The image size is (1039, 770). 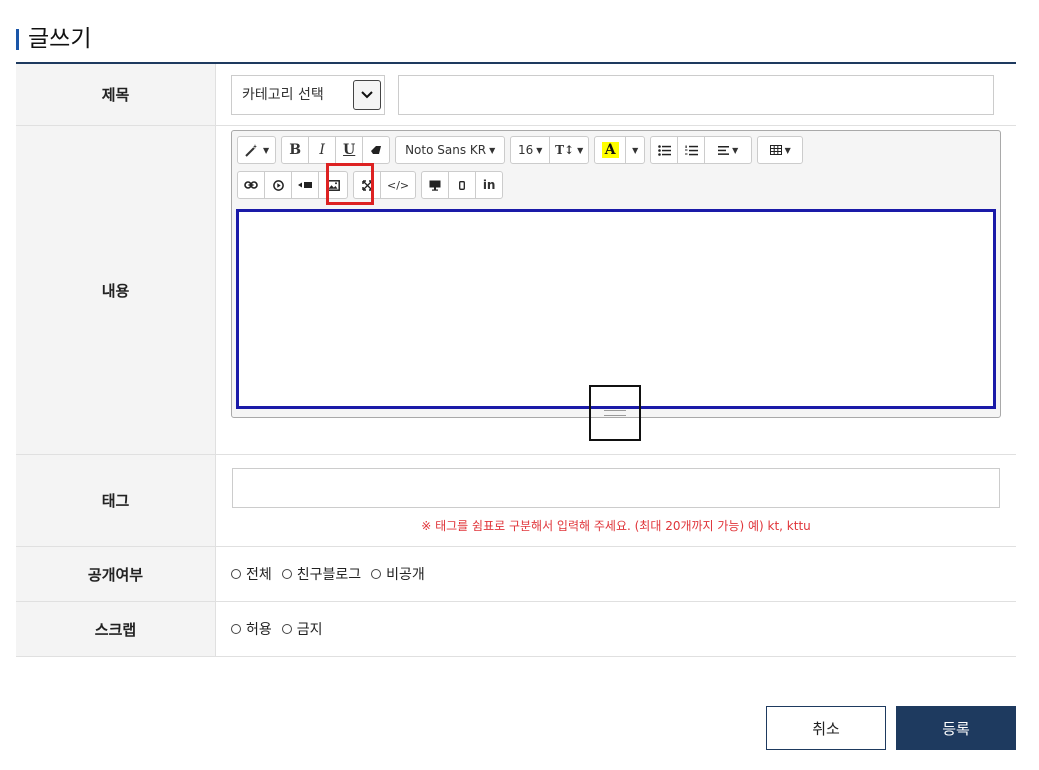 I want to click on magic-wand-icon, so click(x=251, y=150).